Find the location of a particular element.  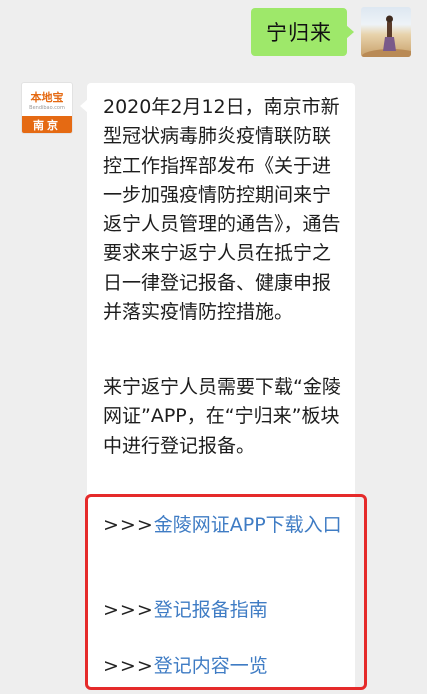

link-app-download: >>>金陵网证APP下载入口 is located at coordinates (228, 525).